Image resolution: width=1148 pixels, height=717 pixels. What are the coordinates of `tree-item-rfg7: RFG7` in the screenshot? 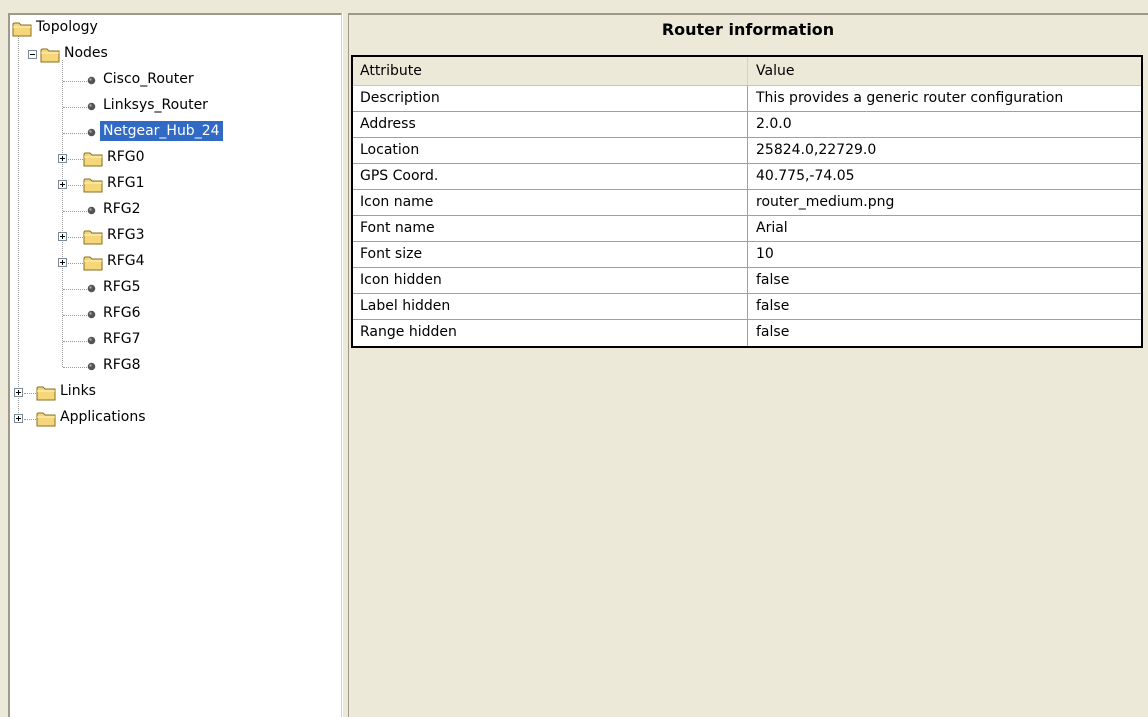 It's located at (175, 340).